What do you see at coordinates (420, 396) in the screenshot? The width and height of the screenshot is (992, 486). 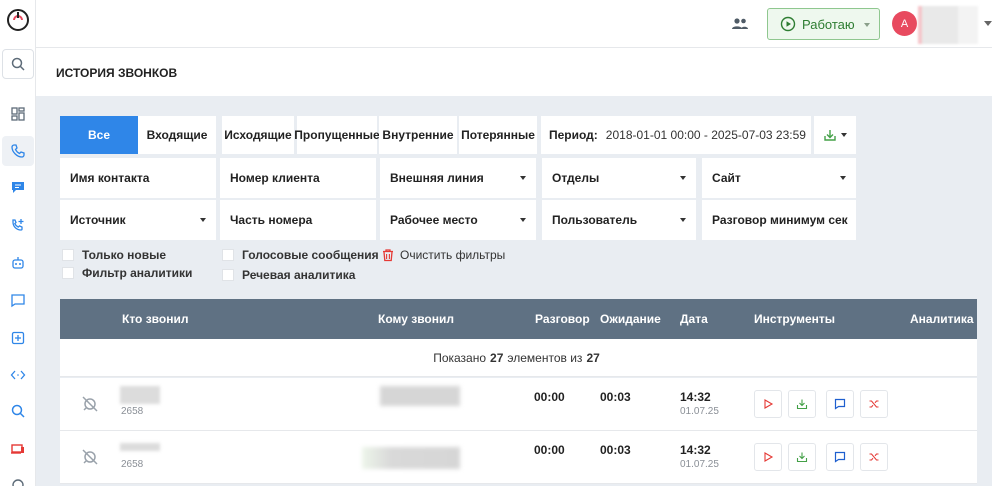 I see `callee-redacted` at bounding box center [420, 396].